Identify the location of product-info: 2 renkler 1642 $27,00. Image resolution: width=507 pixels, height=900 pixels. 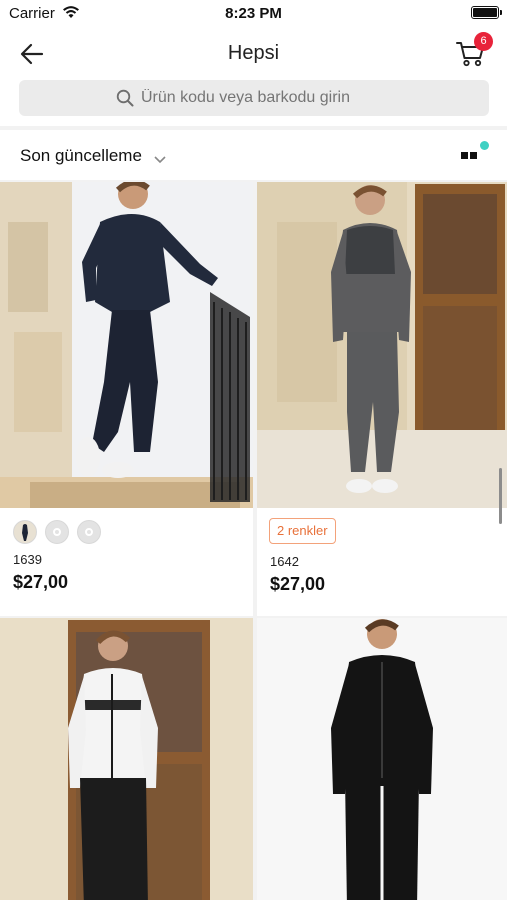
(382, 562).